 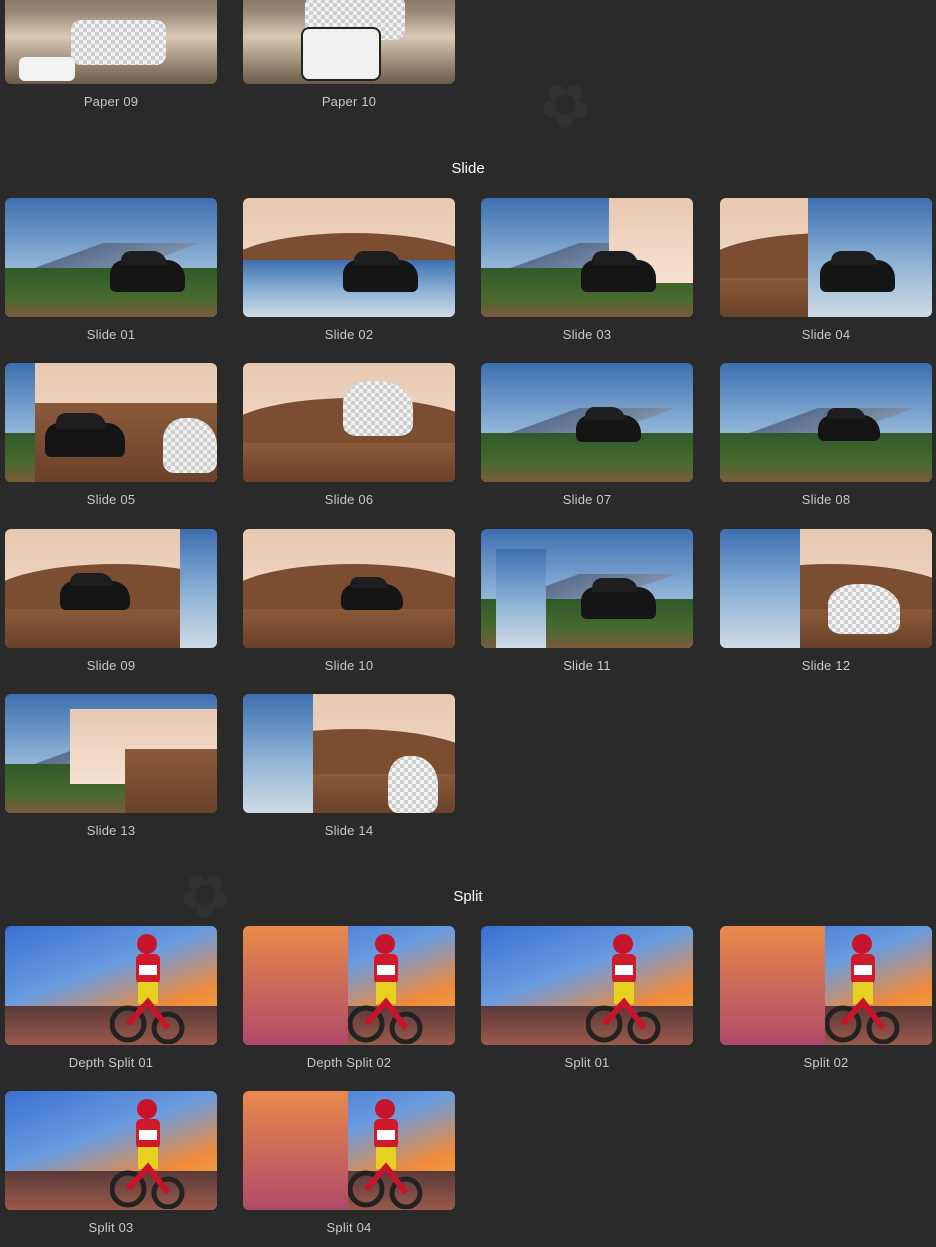 I want to click on transition-tile: Slide 01, so click(x=111, y=270).